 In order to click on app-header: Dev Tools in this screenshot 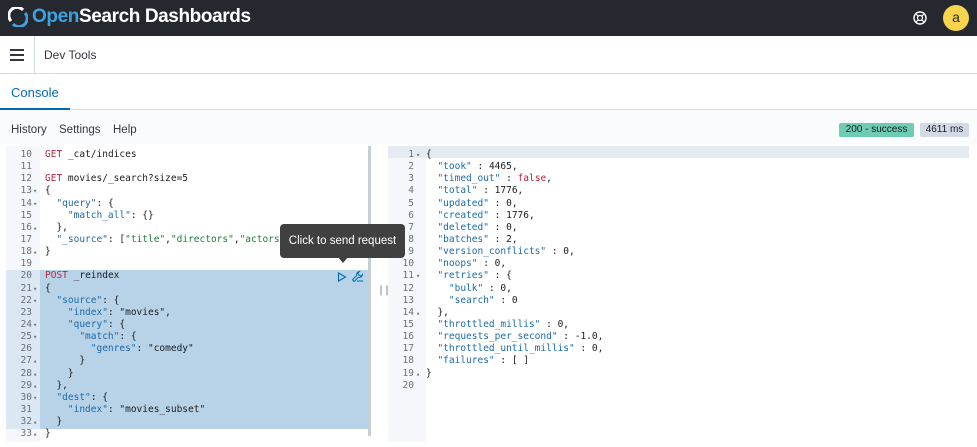, I will do `click(488, 55)`.